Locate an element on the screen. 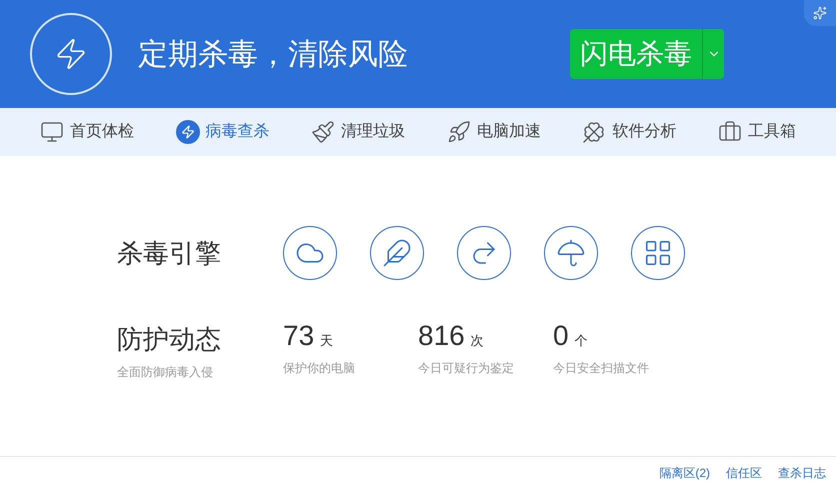  stat-value: 816 is located at coordinates (441, 336).